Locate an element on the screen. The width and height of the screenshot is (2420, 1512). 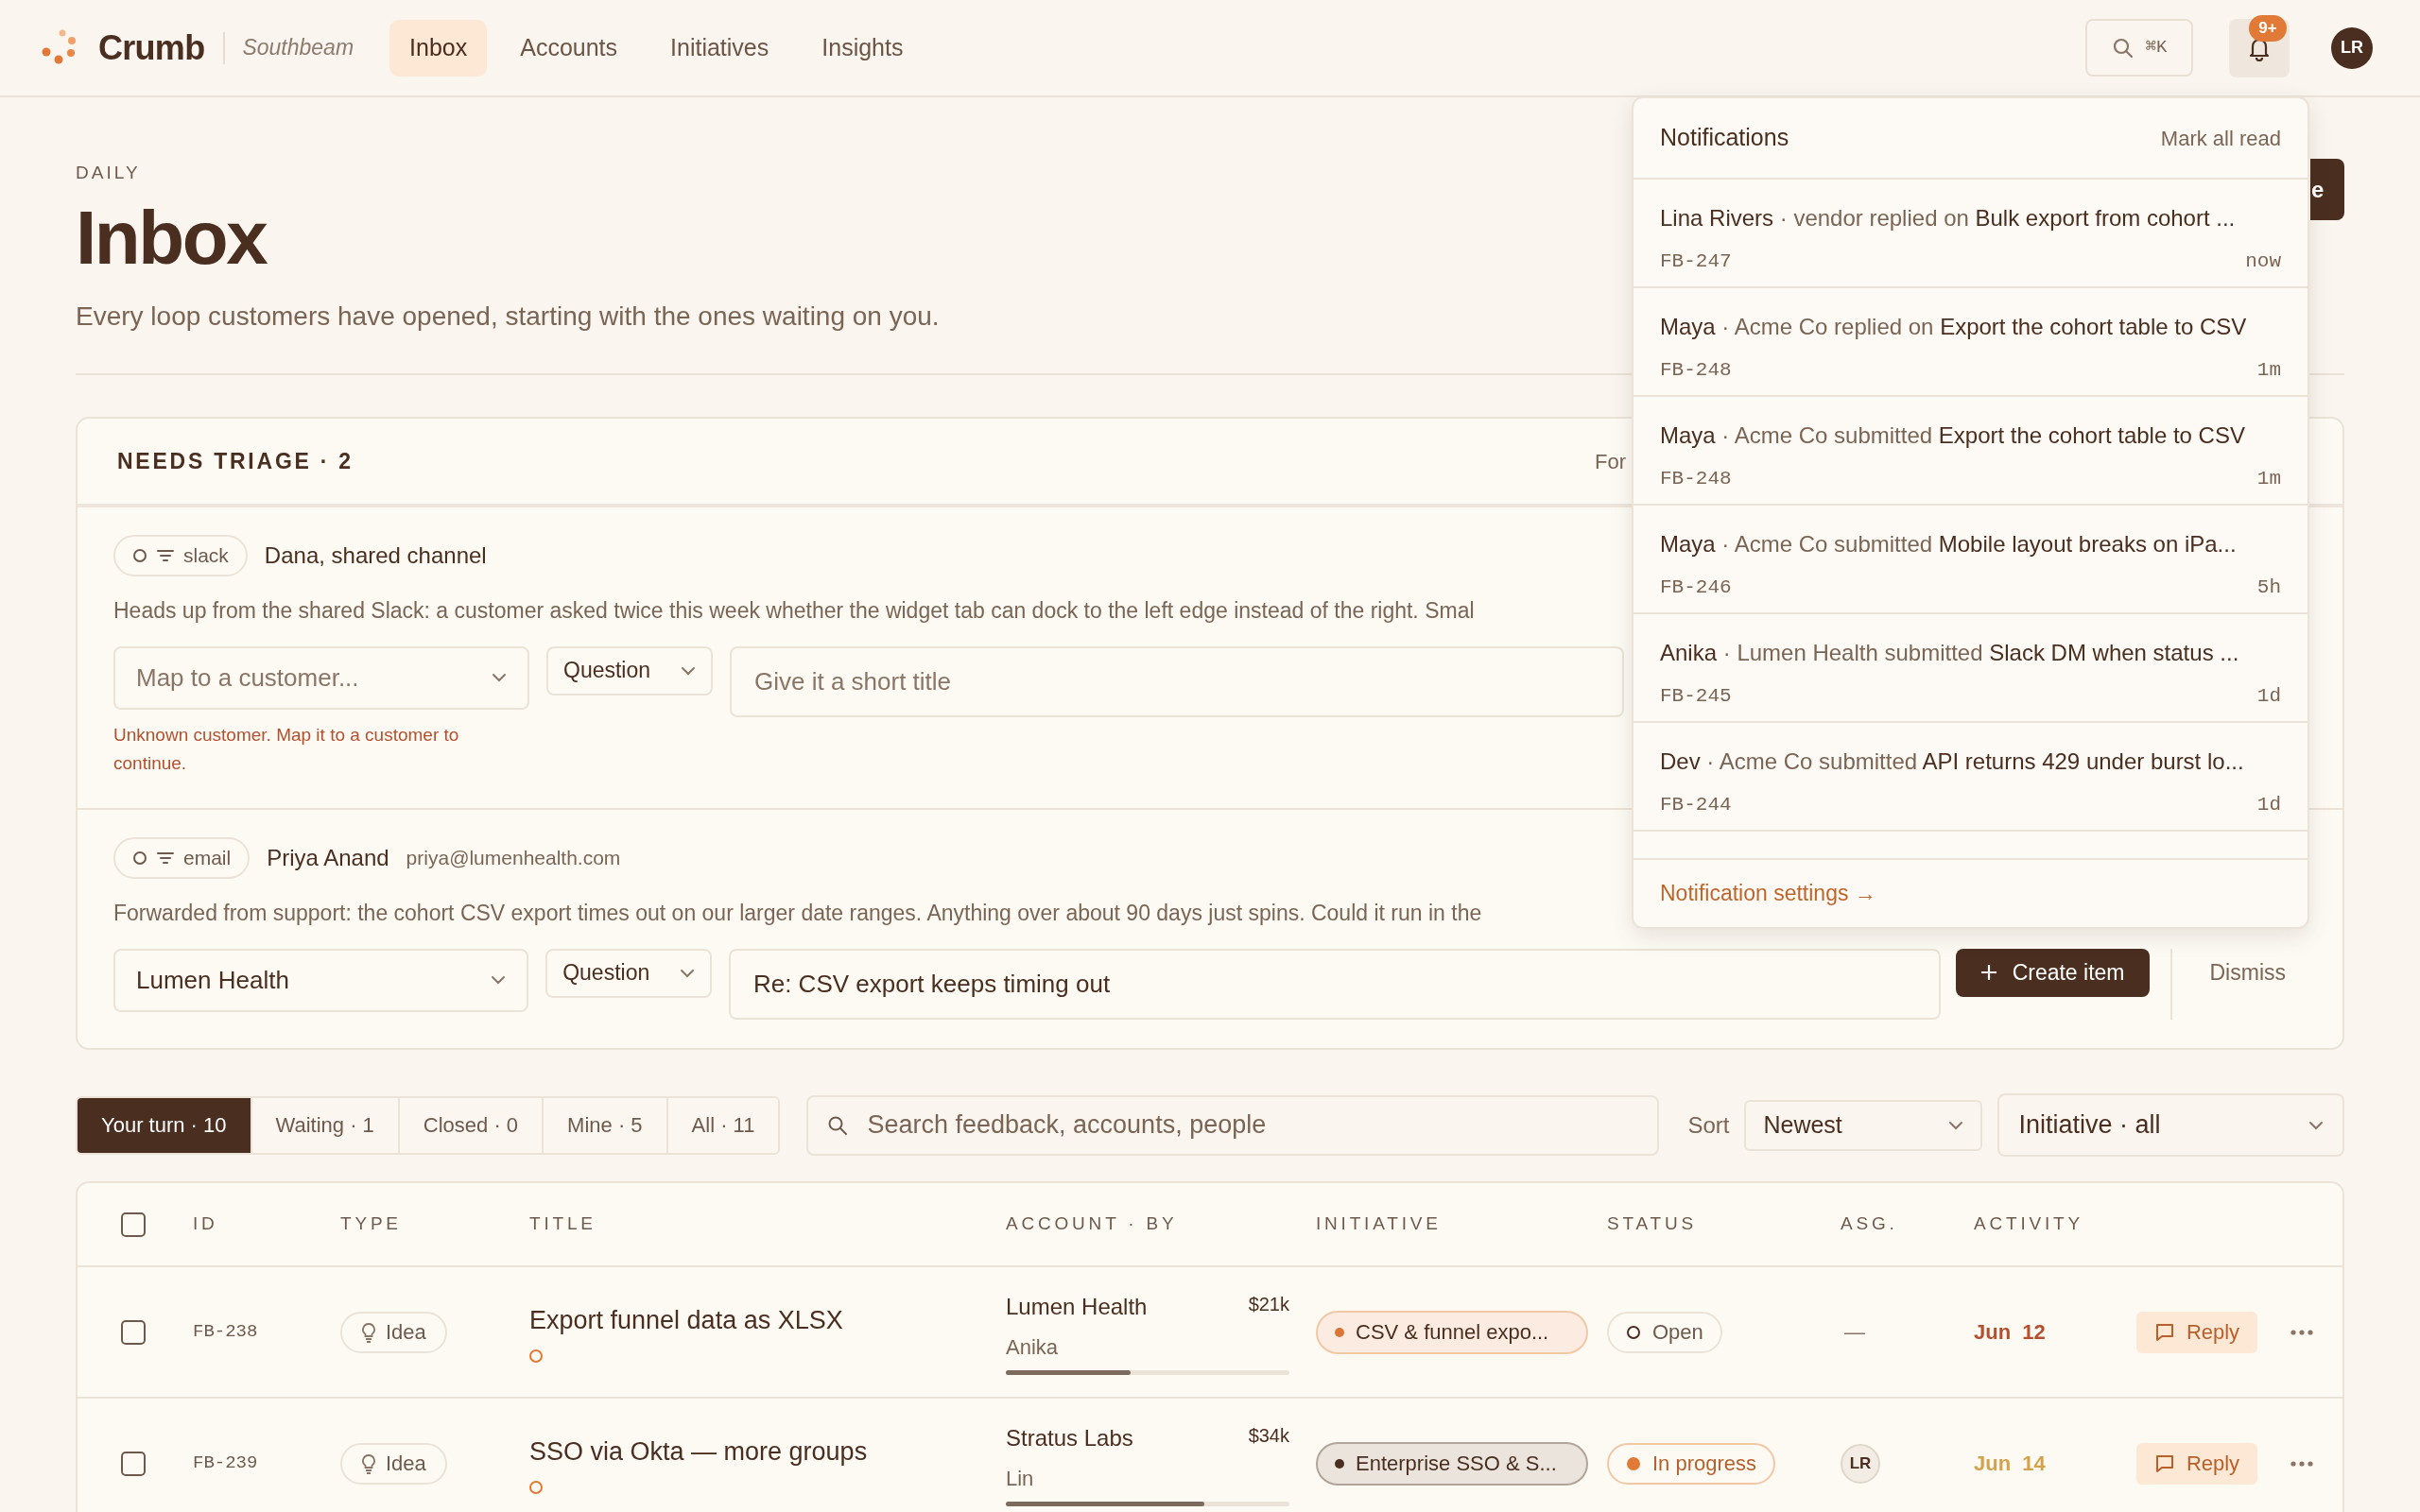
message-text: Heads up from the shared Slack: a customer asked twice this week whether the widget tab can dock to the left edge instead of the right. Smal is located at coordinates (794, 611).